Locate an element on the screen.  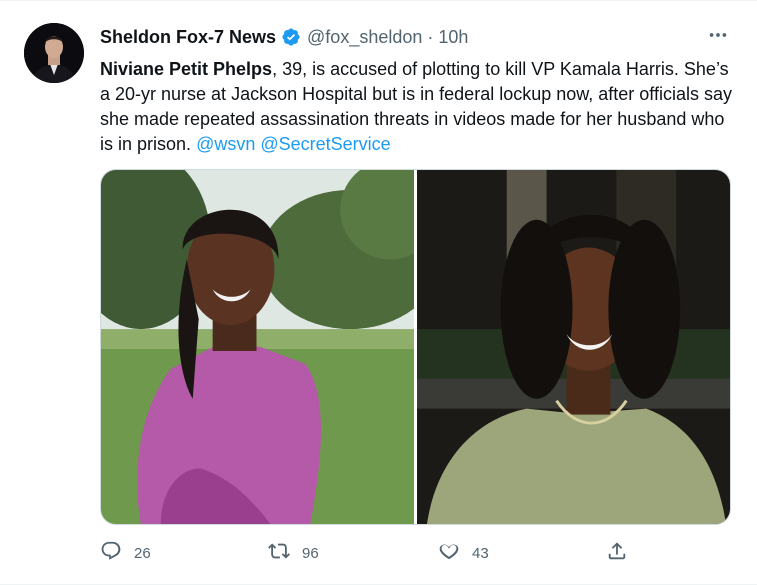
tweet-header: Sheldon Fox-7 News @fox_sheldon · 10h is located at coordinates (284, 37).